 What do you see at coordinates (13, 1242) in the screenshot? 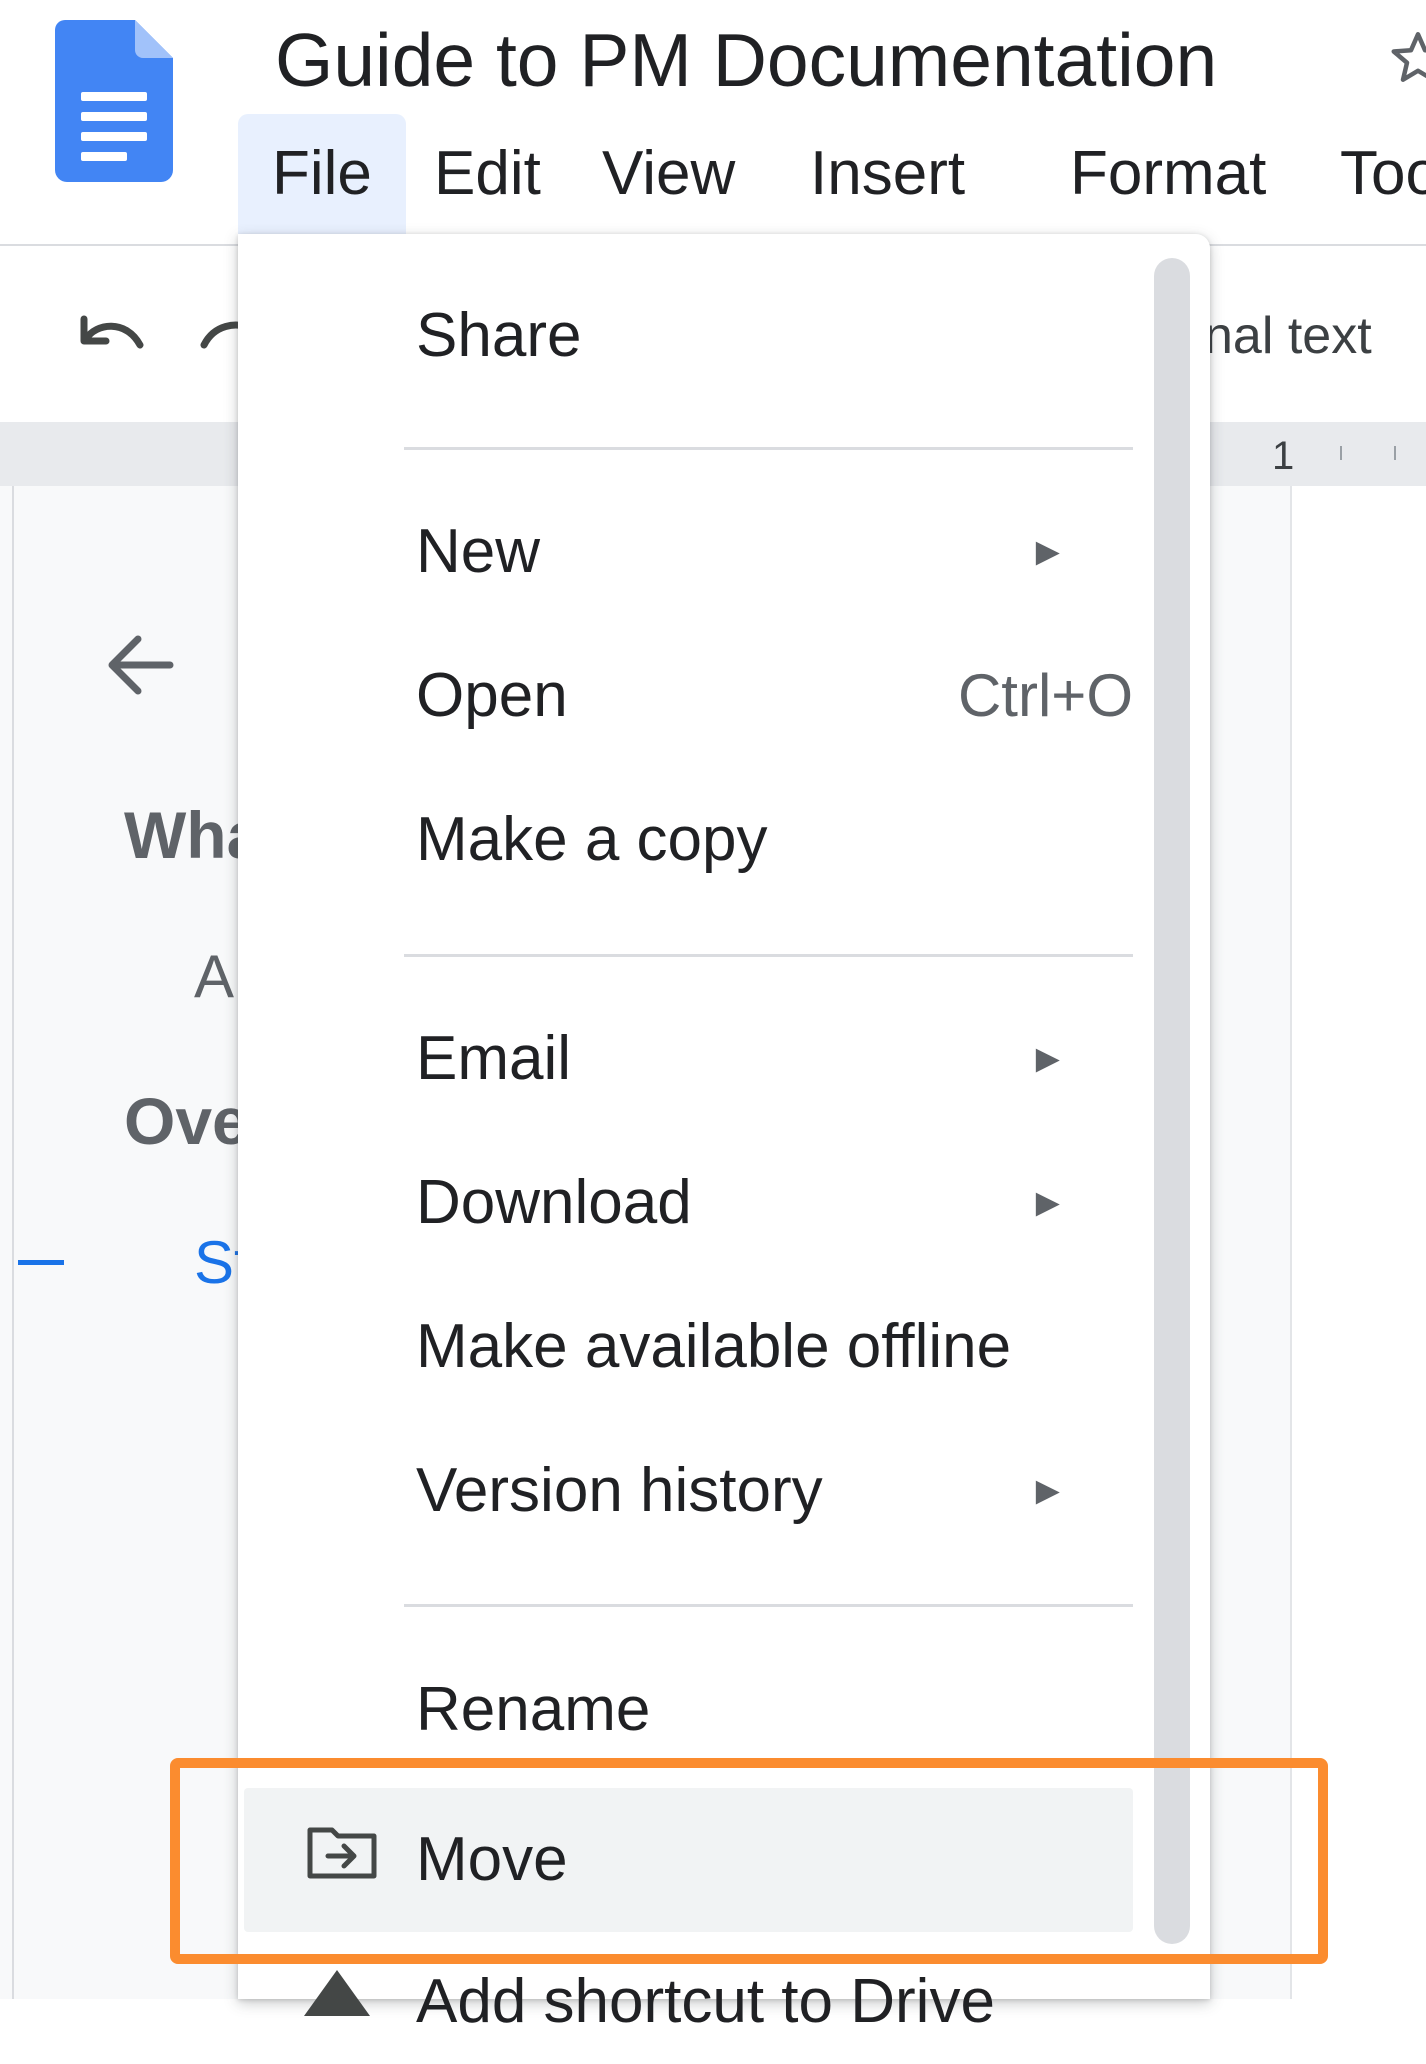
I see `outline-edge` at bounding box center [13, 1242].